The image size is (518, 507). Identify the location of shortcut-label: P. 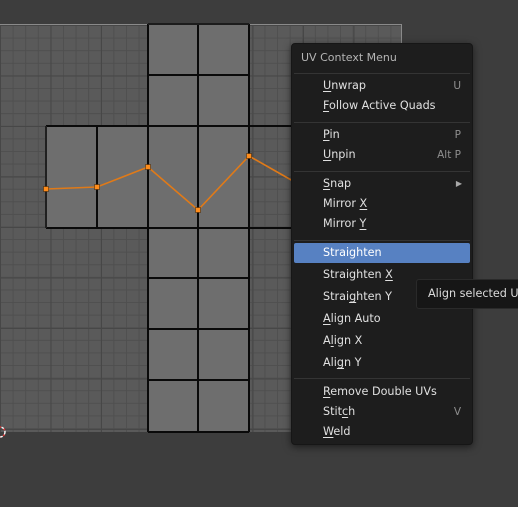
(457, 135).